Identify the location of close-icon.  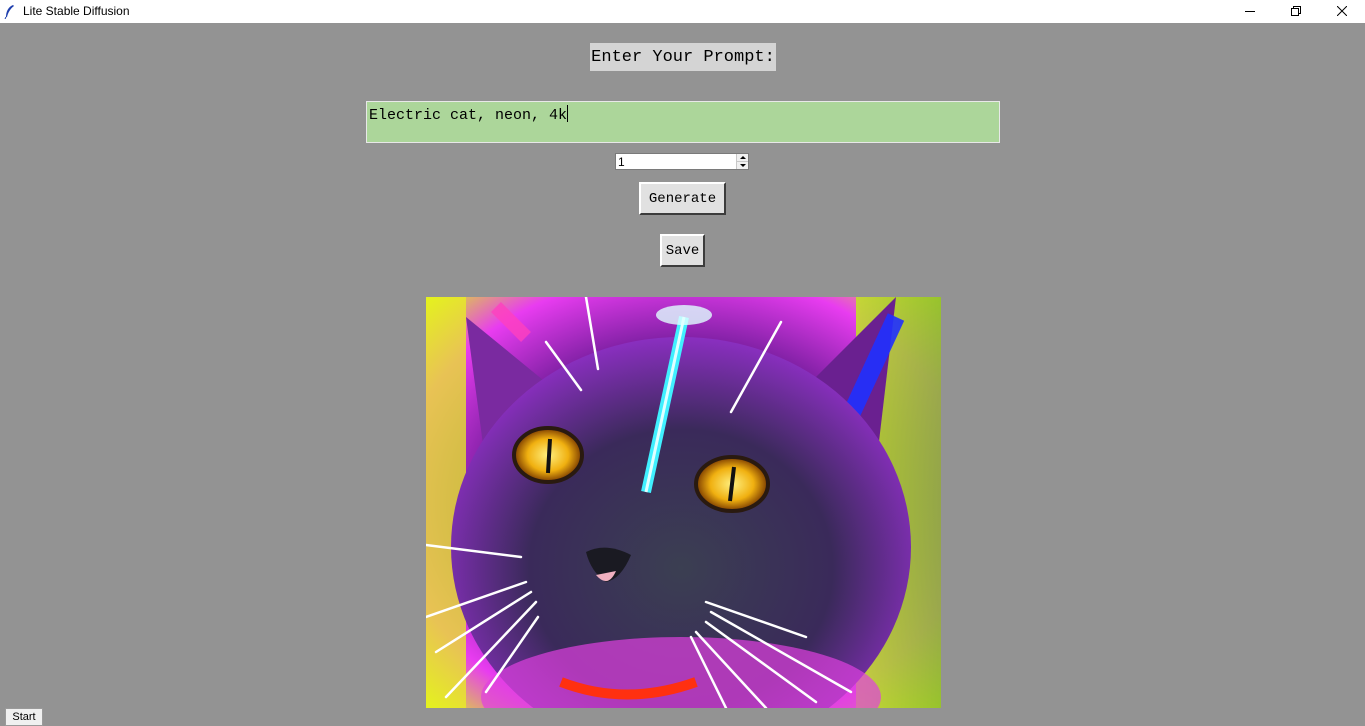
(1342, 12).